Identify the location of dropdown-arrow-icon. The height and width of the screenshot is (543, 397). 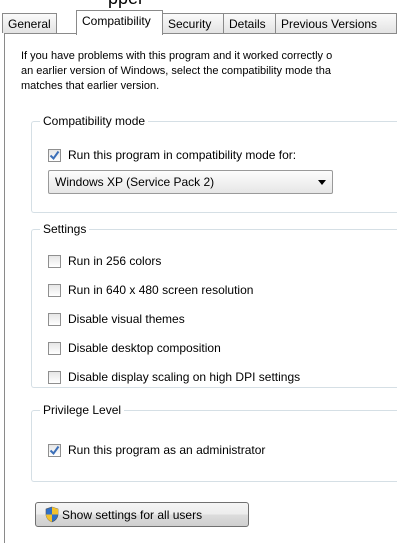
(322, 182).